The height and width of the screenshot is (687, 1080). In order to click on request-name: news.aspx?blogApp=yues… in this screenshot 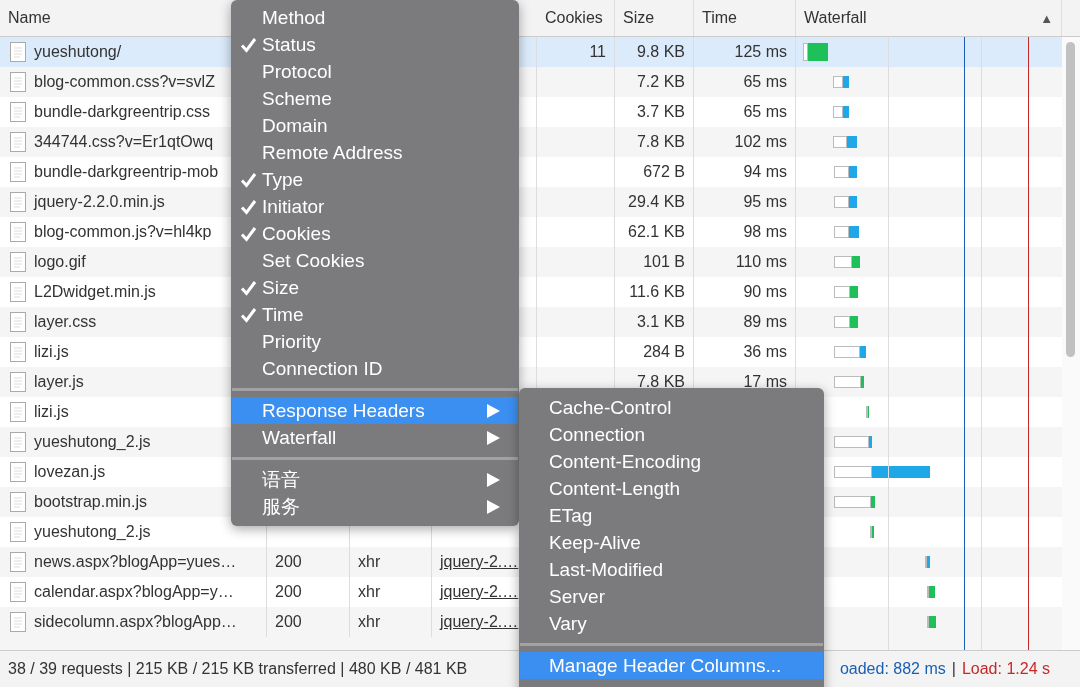, I will do `click(135, 562)`.